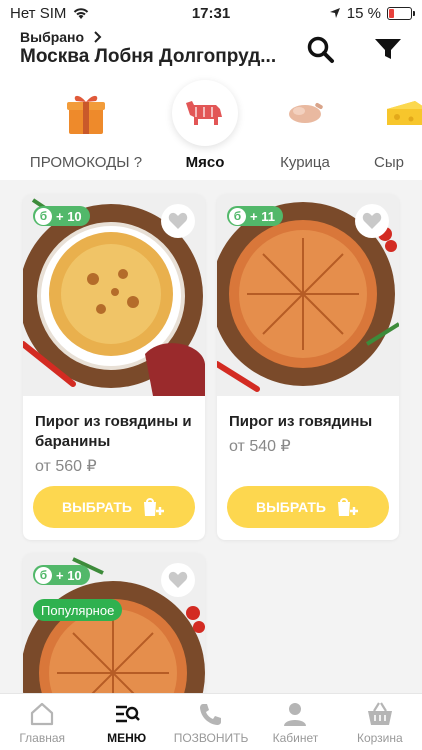  What do you see at coordinates (379, 713) in the screenshot?
I see `basket-icon` at bounding box center [379, 713].